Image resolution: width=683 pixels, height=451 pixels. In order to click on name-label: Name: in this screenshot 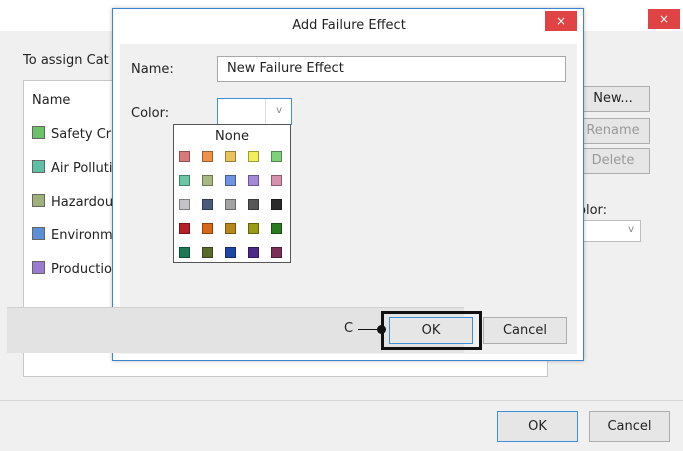, I will do `click(152, 69)`.